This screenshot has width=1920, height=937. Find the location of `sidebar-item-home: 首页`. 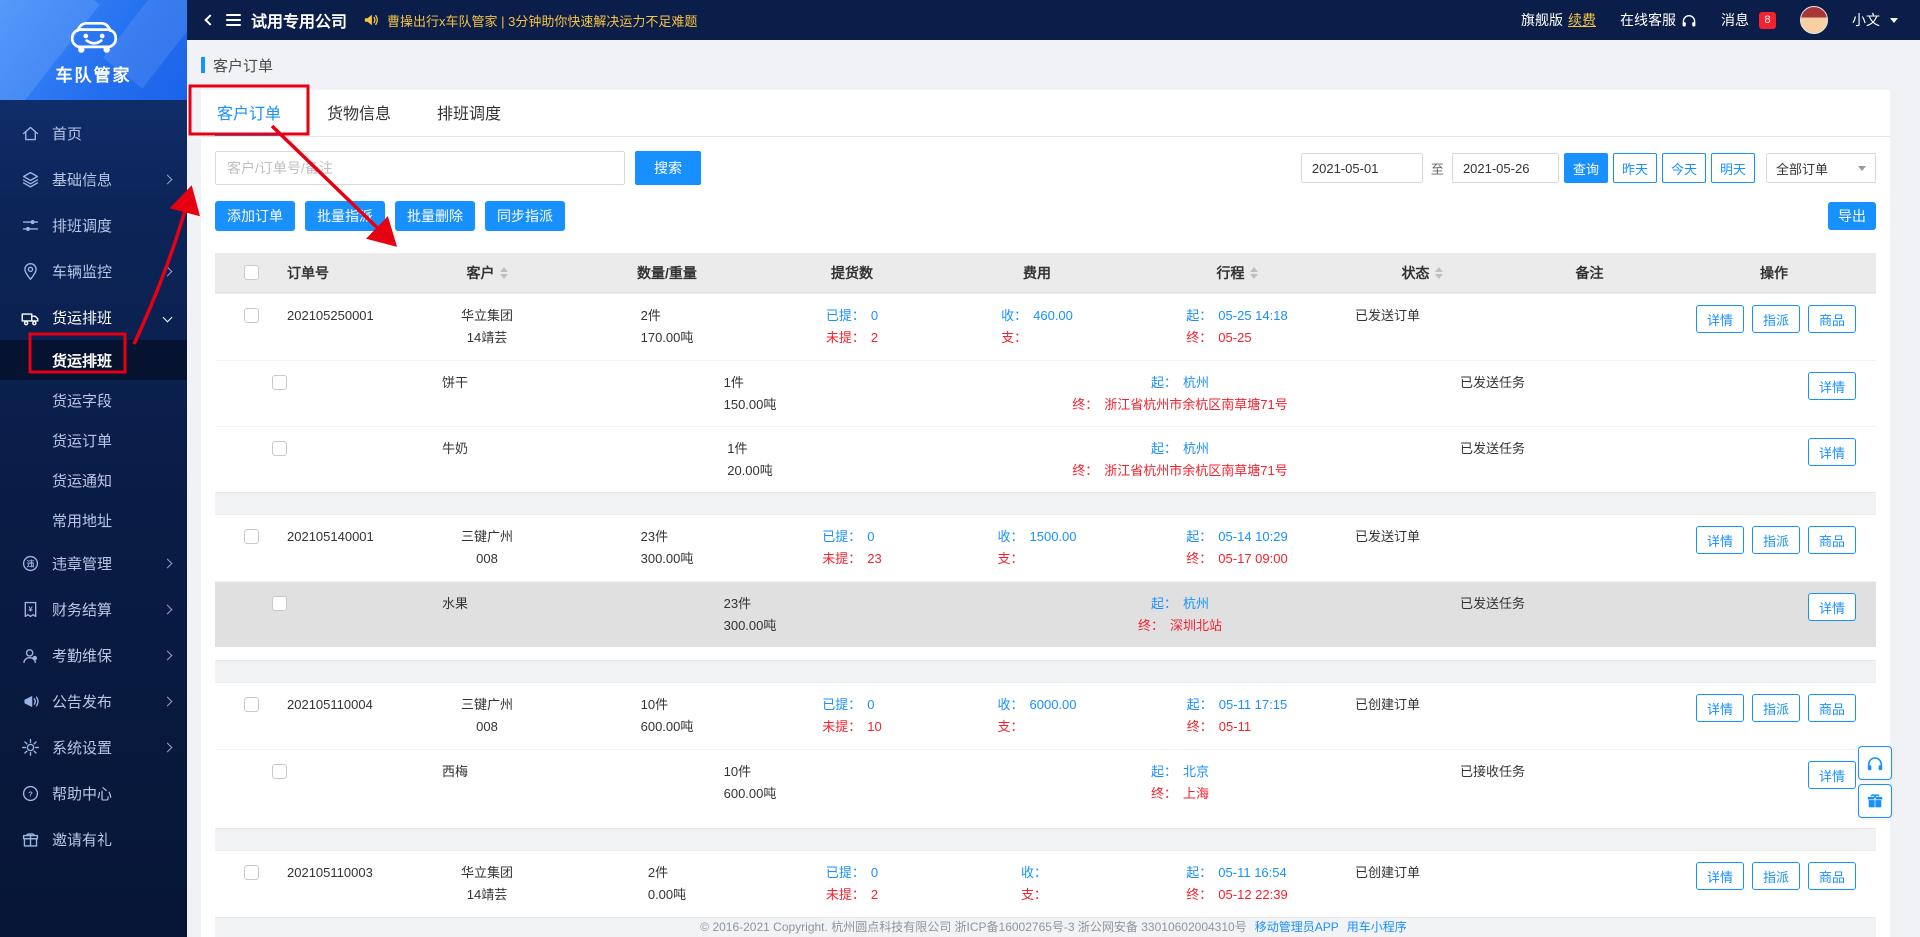

sidebar-item-home: 首页 is located at coordinates (93, 133).